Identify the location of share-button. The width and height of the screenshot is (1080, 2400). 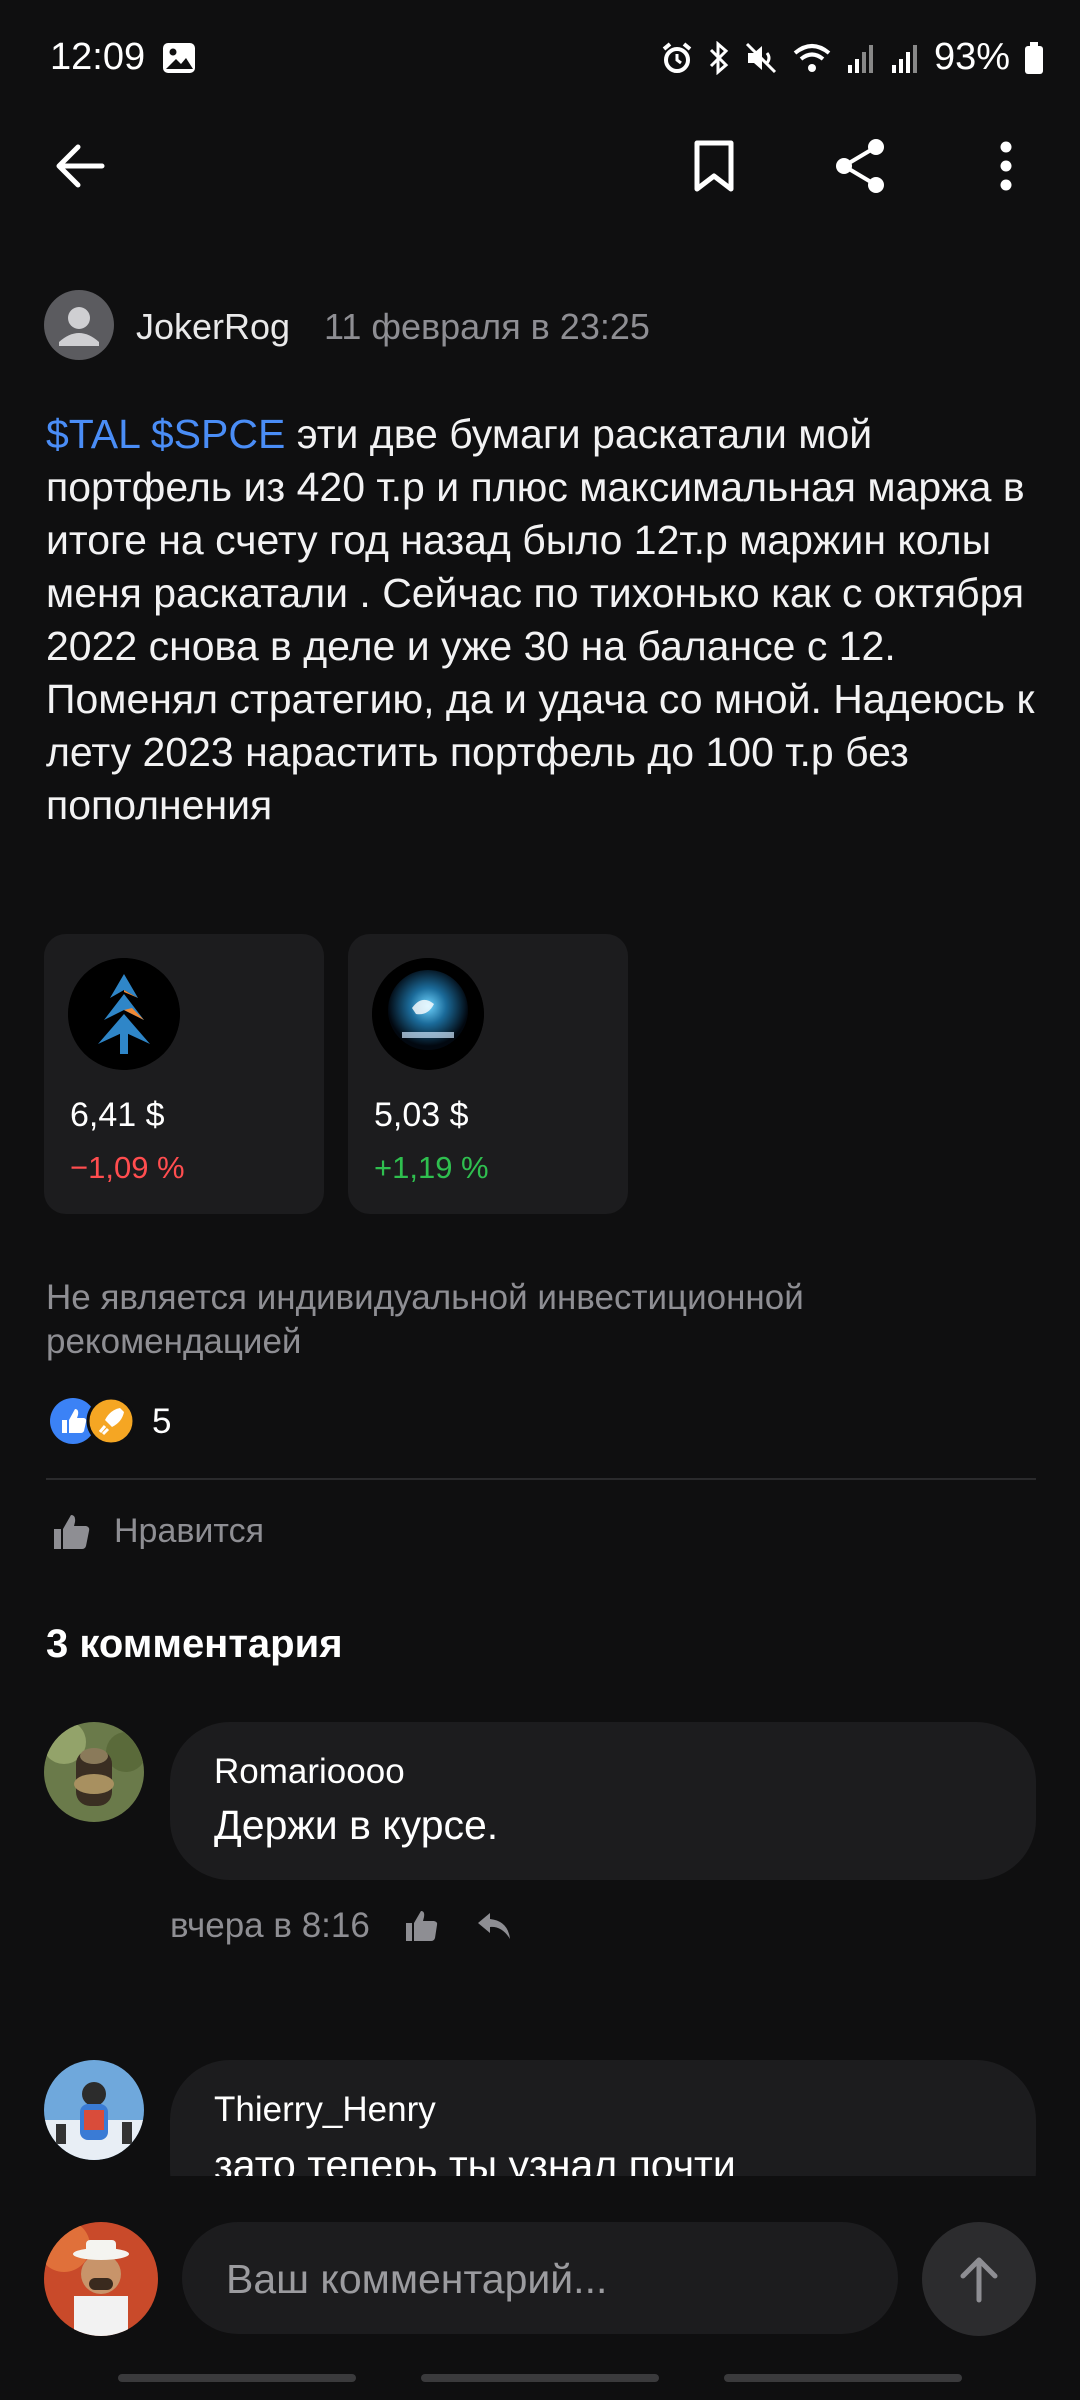
(860, 166).